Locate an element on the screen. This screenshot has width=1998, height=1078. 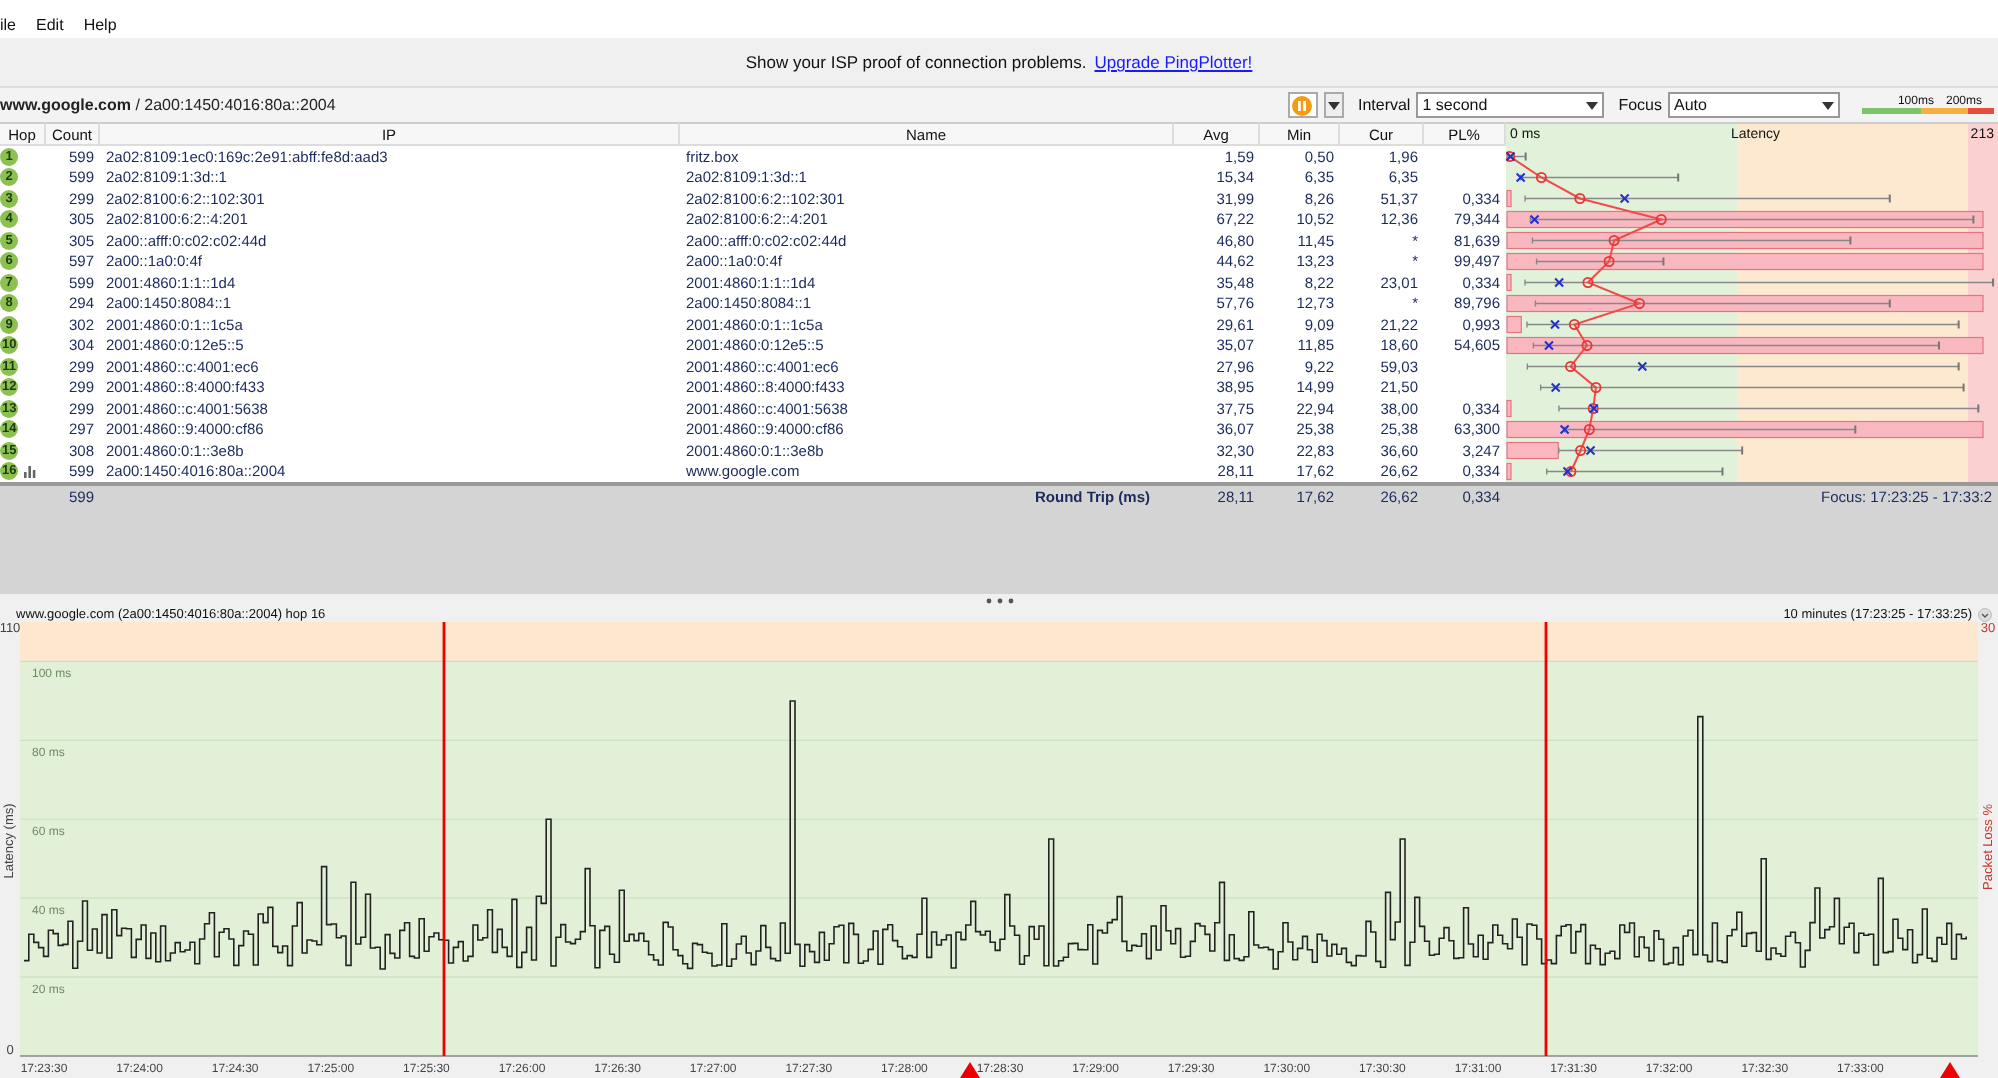
menu-item: Edit is located at coordinates (50, 25).